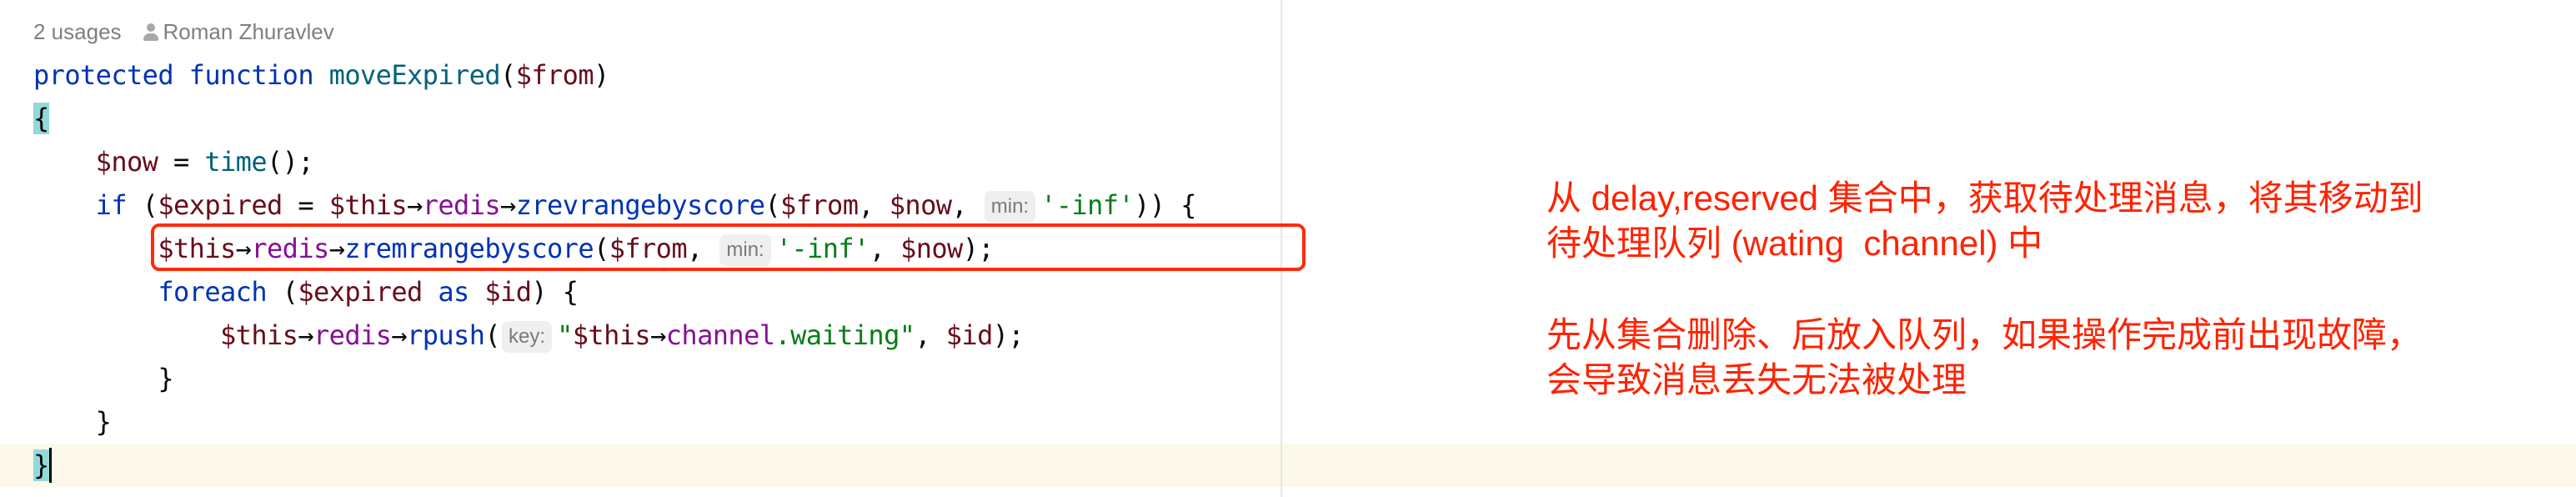 The width and height of the screenshot is (2576, 497). What do you see at coordinates (111, 205) in the screenshot?
I see `code-token: if` at bounding box center [111, 205].